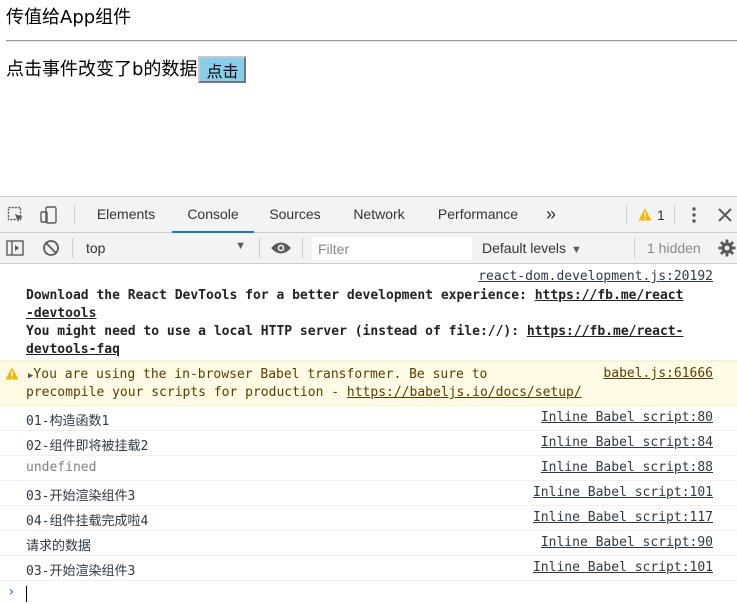  What do you see at coordinates (464, 392) in the screenshot?
I see `babel-setup-link: https://babeljs.io/docs/setup/` at bounding box center [464, 392].